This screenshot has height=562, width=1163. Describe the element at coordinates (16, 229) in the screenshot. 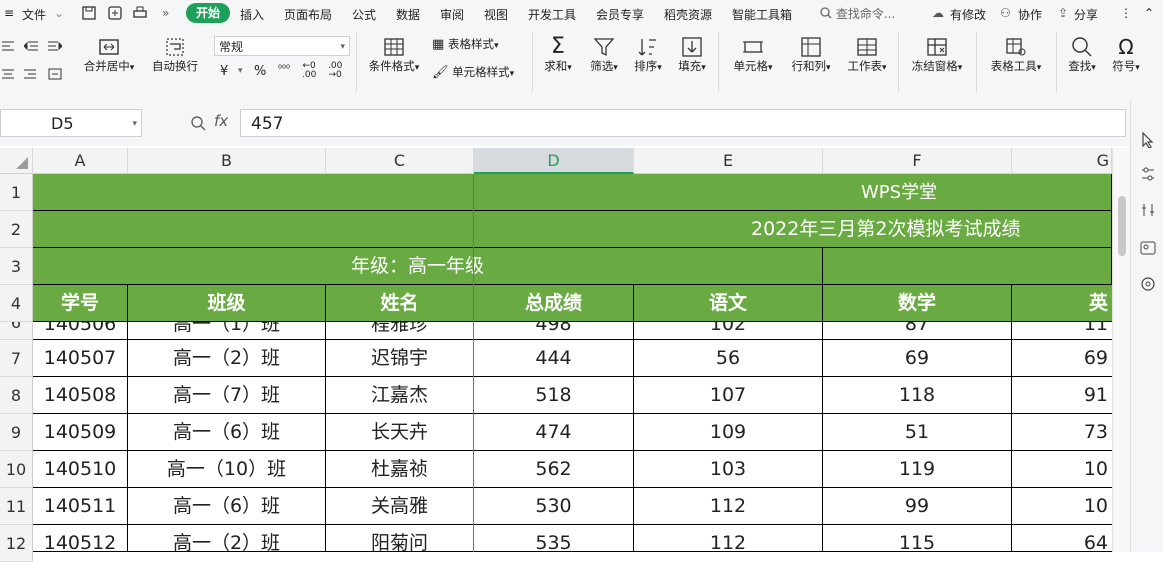

I see `row-header-2: 2` at that location.